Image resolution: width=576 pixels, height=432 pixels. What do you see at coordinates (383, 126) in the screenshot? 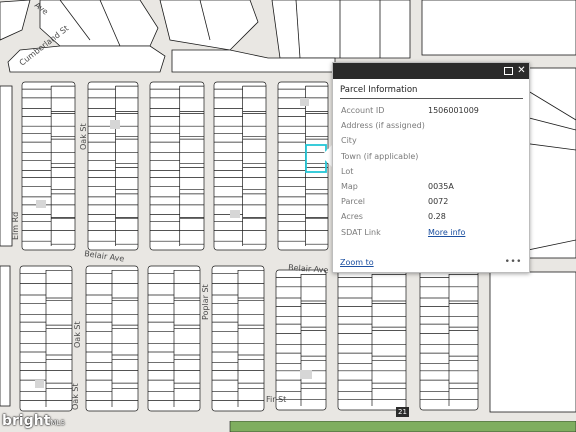
I see `field-label: Address (if assigned)` at bounding box center [383, 126].